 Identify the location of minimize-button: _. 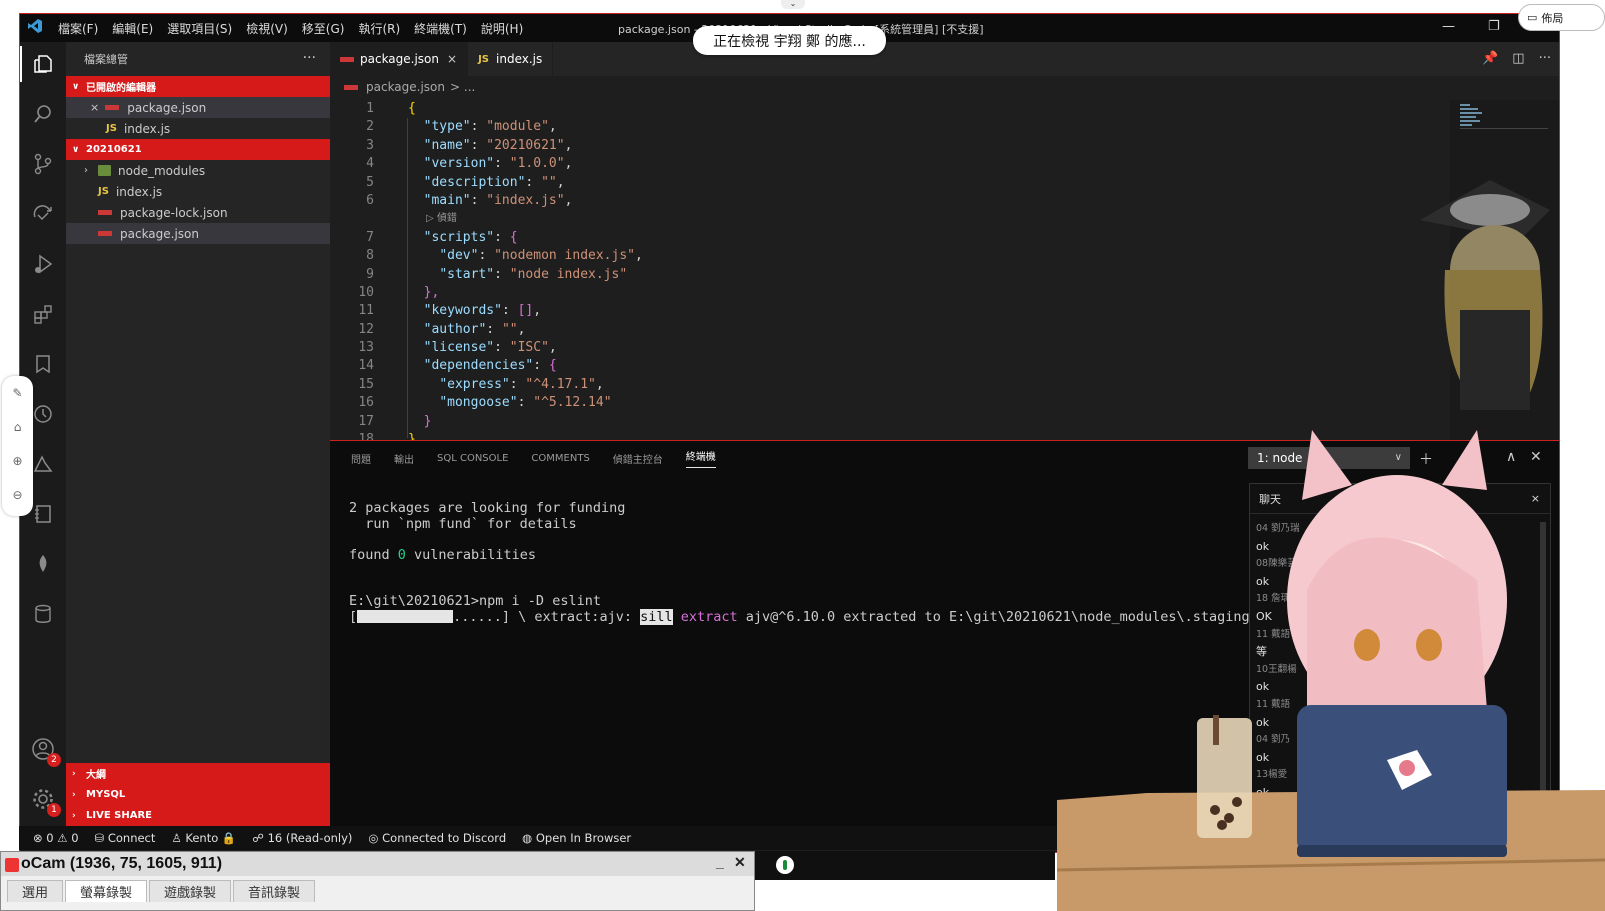
(720, 862).